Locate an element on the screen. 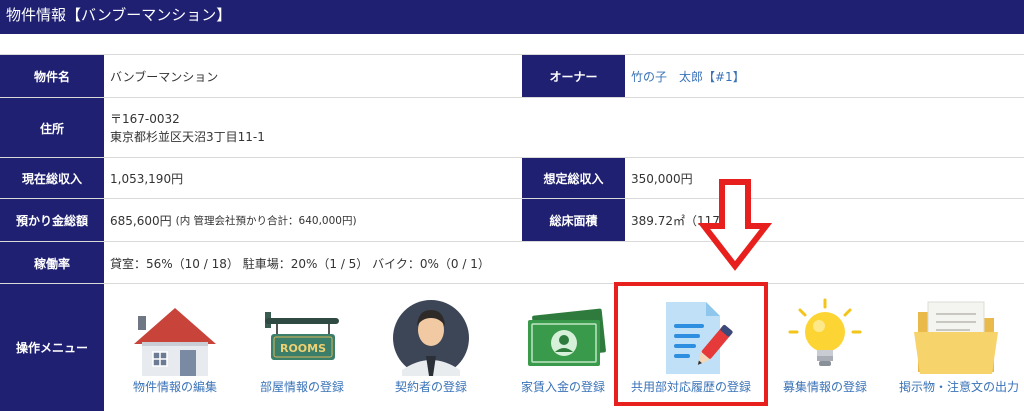 This screenshot has height=411, width=1024. folder-icon is located at coordinates (956, 337).